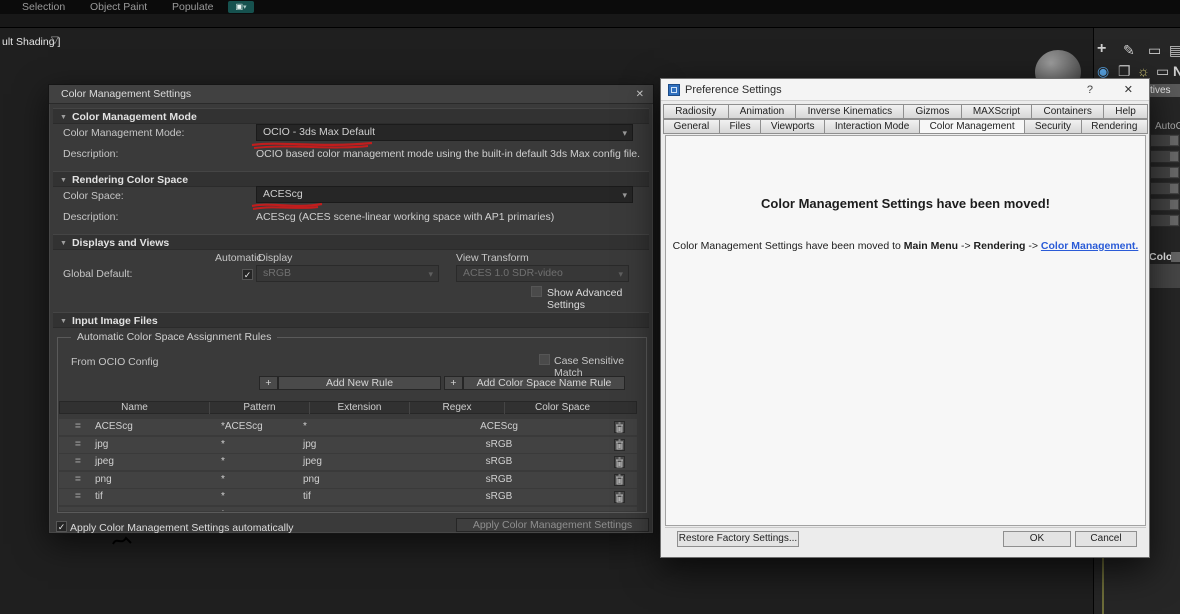 The image size is (1180, 614). I want to click on table-row: = jpeg * jpeg sRGB, so click(348, 462).